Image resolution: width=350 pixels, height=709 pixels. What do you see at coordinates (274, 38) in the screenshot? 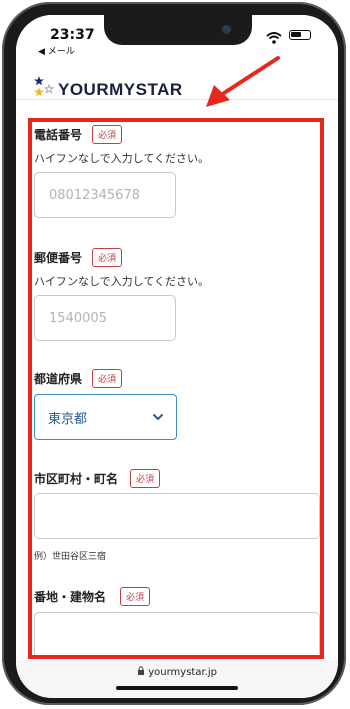
I see `wifi-icon` at bounding box center [274, 38].